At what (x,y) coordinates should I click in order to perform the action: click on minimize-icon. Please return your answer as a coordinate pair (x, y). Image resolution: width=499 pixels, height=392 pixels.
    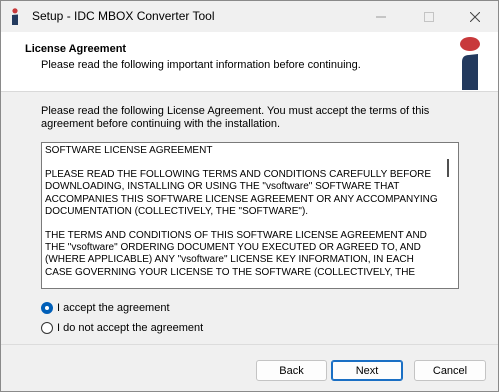
    Looking at the image, I should click on (381, 16).